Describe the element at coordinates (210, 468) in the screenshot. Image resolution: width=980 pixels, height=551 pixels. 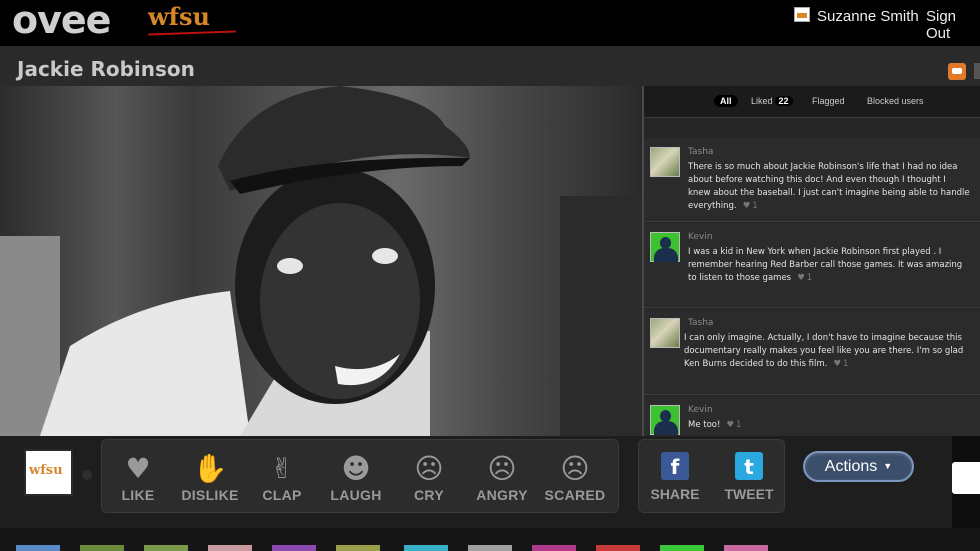
I see `thumbs-down-icon: ✋` at that location.